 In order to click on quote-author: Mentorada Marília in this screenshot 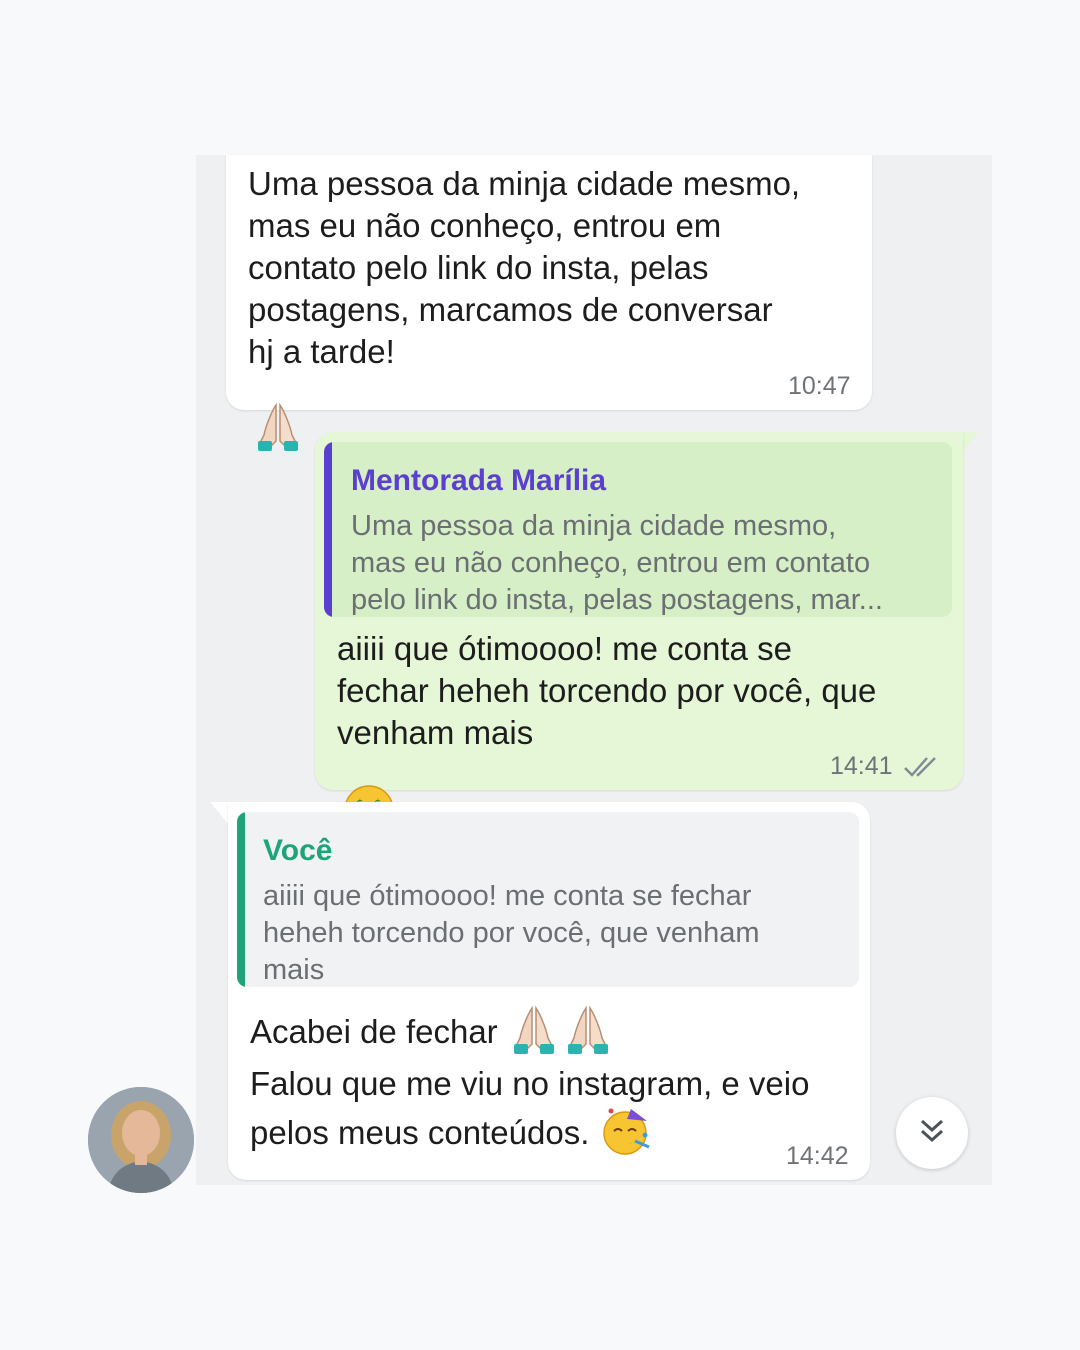, I will do `click(479, 480)`.